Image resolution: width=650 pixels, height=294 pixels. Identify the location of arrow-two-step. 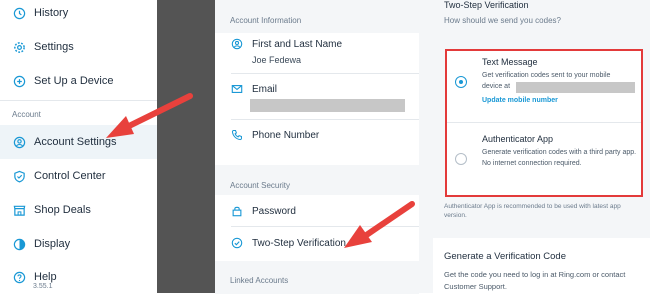
(379, 224).